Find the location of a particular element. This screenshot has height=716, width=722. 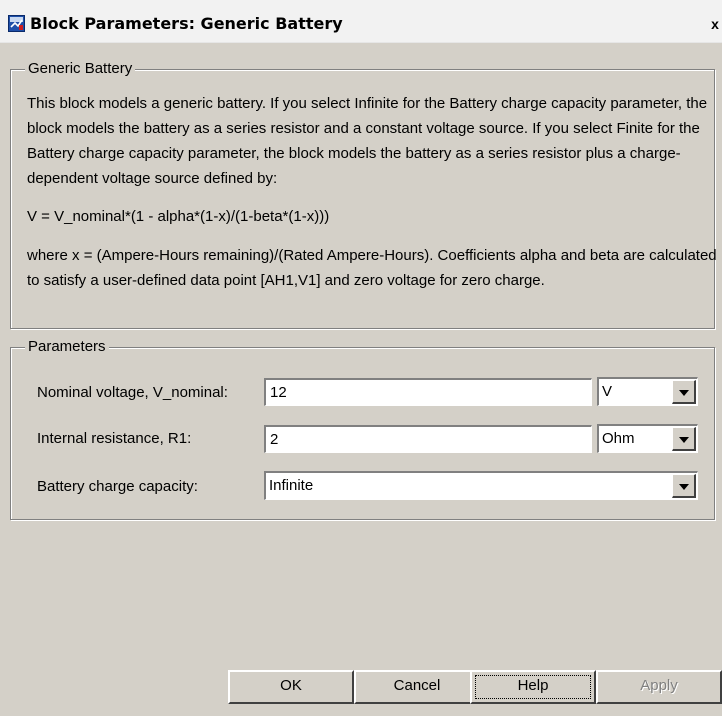

internal-resistance-unit: Ohm is located at coordinates (618, 438).